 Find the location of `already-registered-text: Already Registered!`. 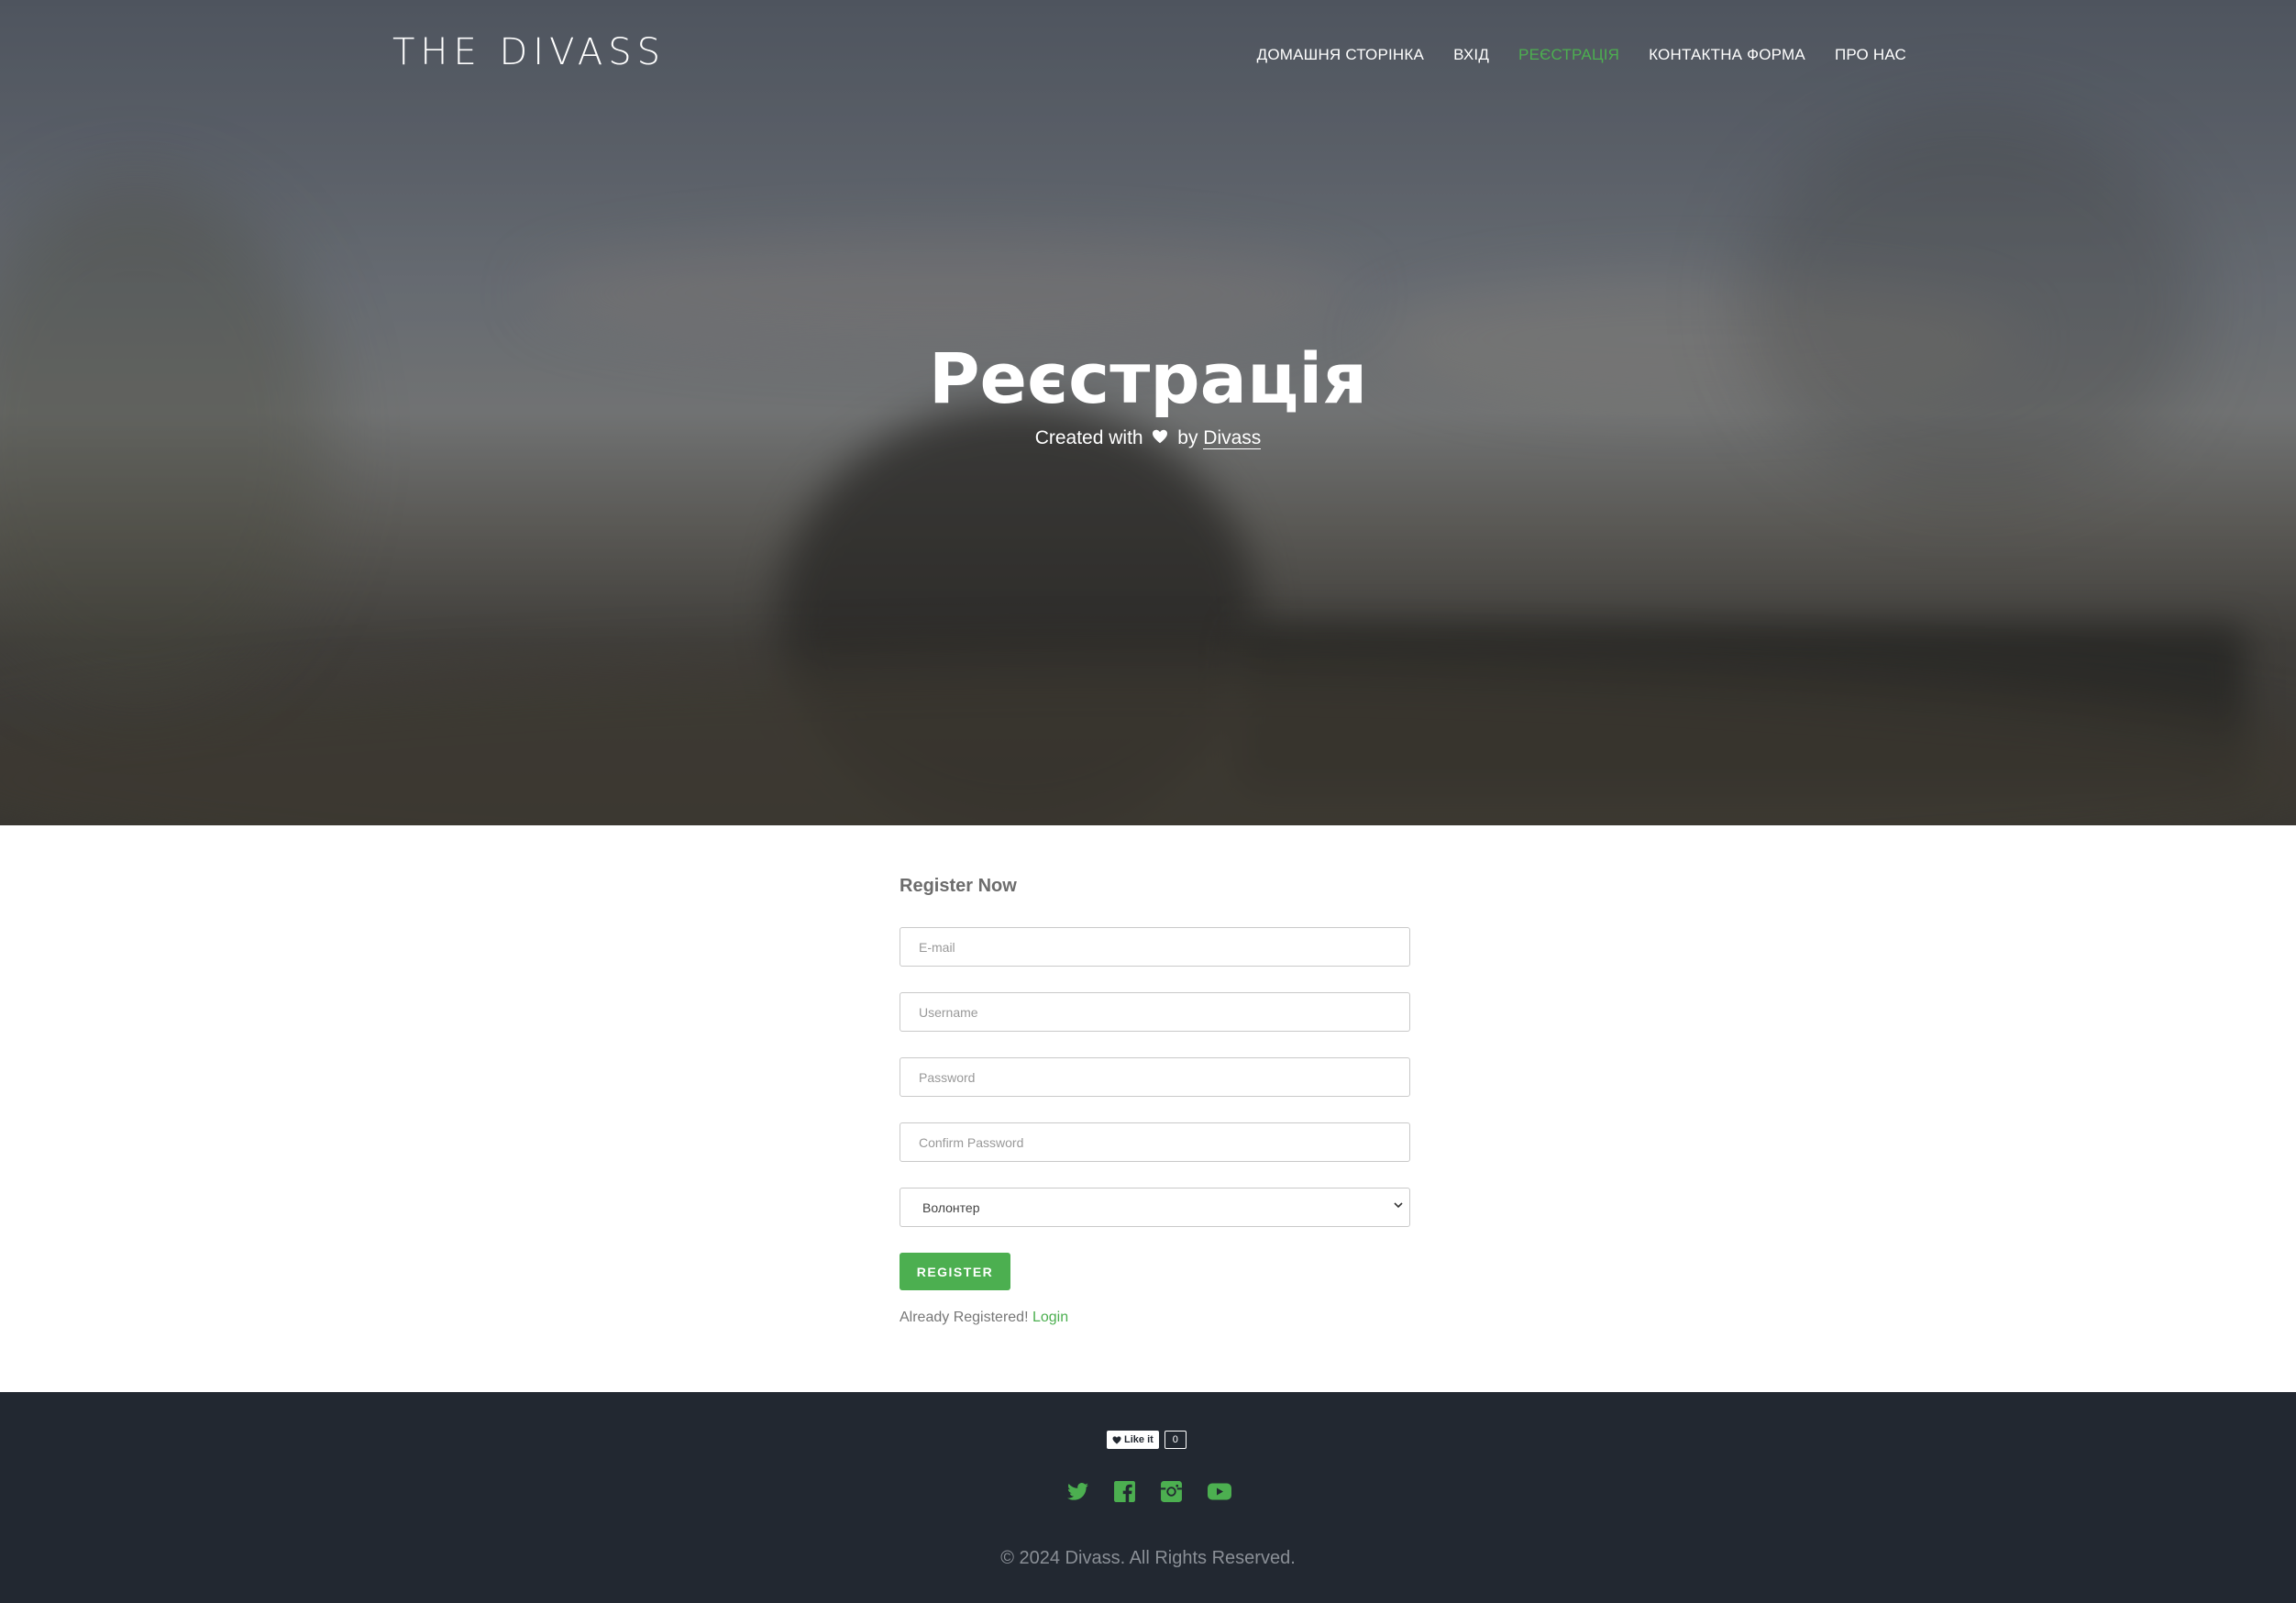

already-registered-text: Already Registered! is located at coordinates (964, 1318).